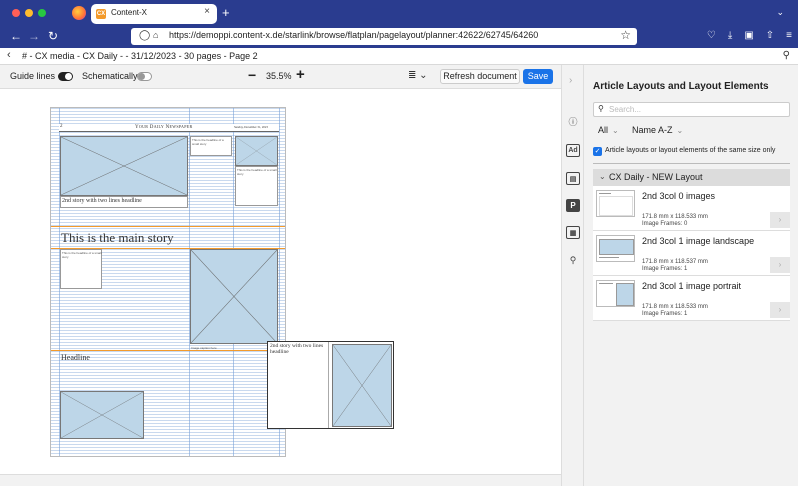 This screenshot has height=486, width=798. I want to click on drag-divider, so click(328, 385).